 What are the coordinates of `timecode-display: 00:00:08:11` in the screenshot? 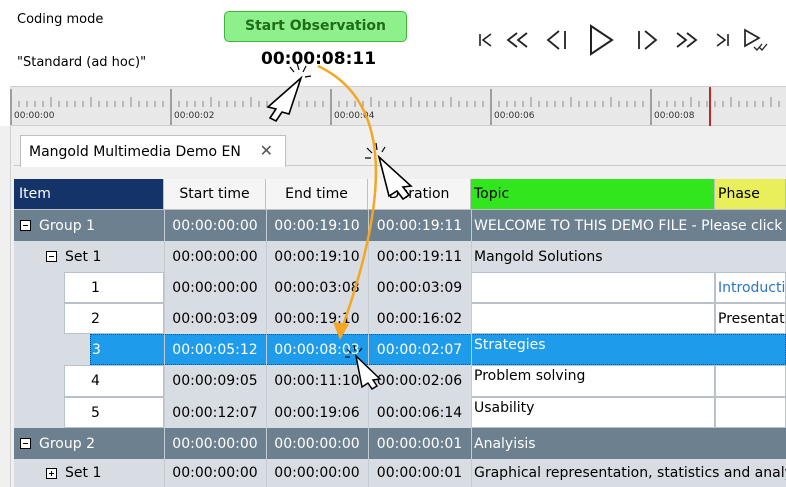 It's located at (319, 59).